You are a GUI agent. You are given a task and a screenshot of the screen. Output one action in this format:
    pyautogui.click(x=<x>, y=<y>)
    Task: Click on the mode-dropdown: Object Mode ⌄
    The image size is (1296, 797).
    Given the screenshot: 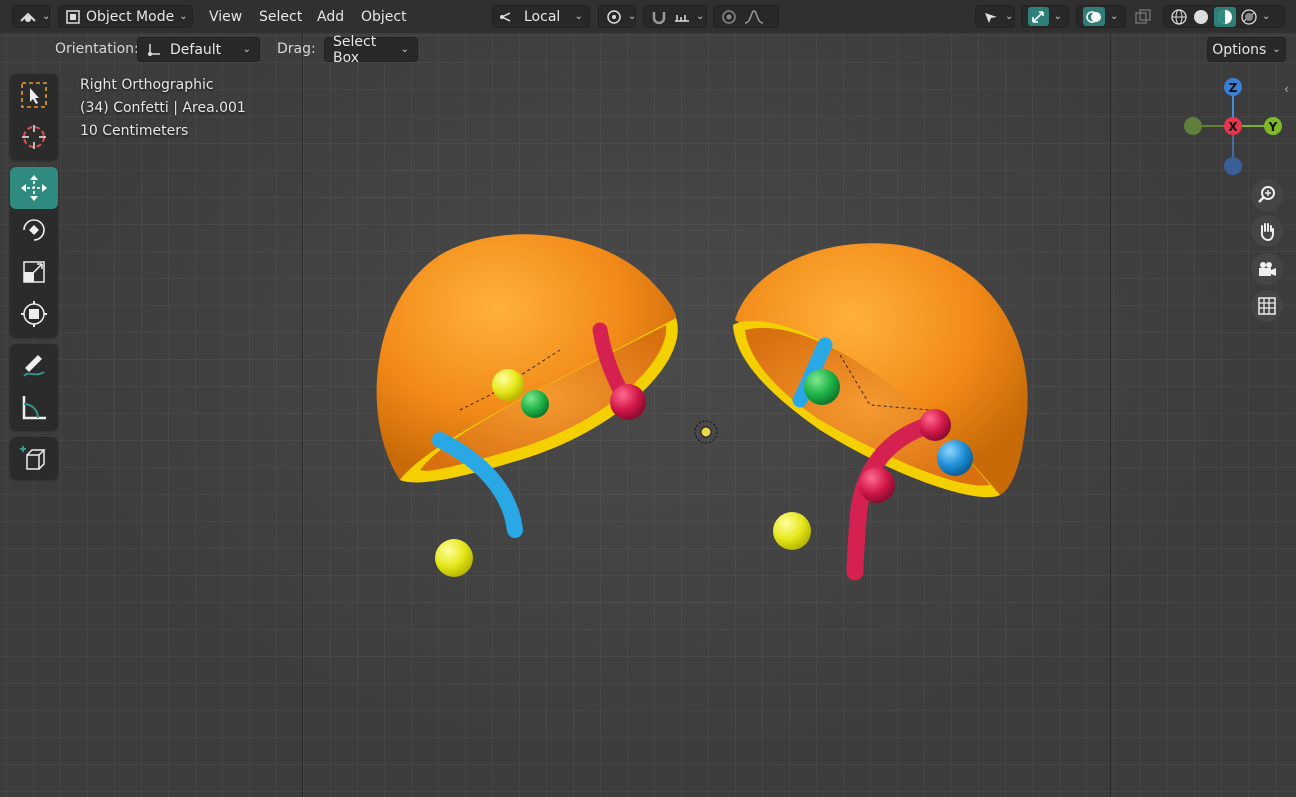 What is the action you would take?
    pyautogui.click(x=125, y=16)
    